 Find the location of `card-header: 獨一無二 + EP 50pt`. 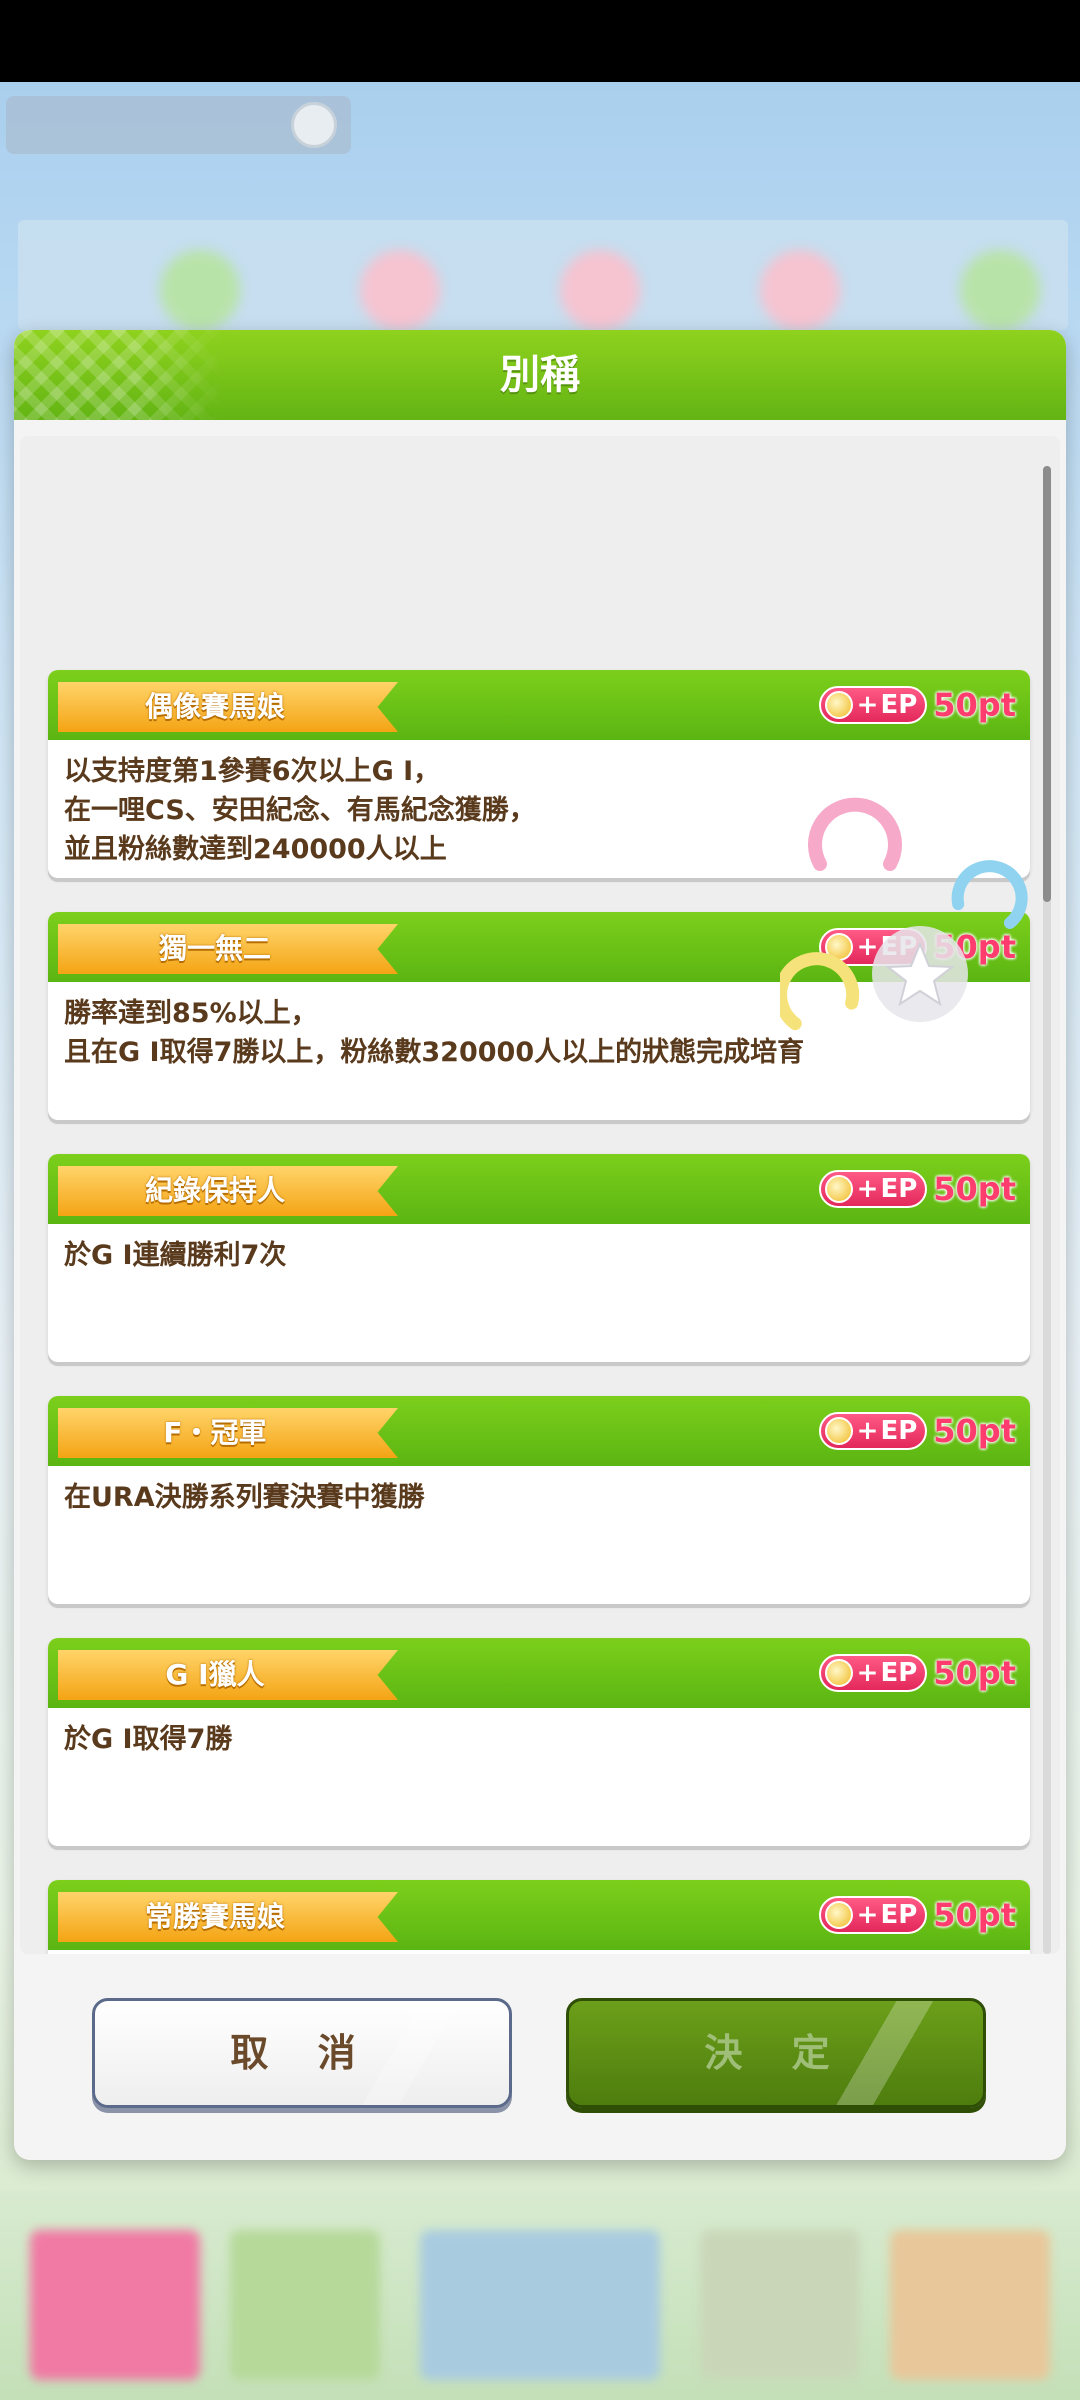

card-header: 獨一無二 + EP 50pt is located at coordinates (539, 947).